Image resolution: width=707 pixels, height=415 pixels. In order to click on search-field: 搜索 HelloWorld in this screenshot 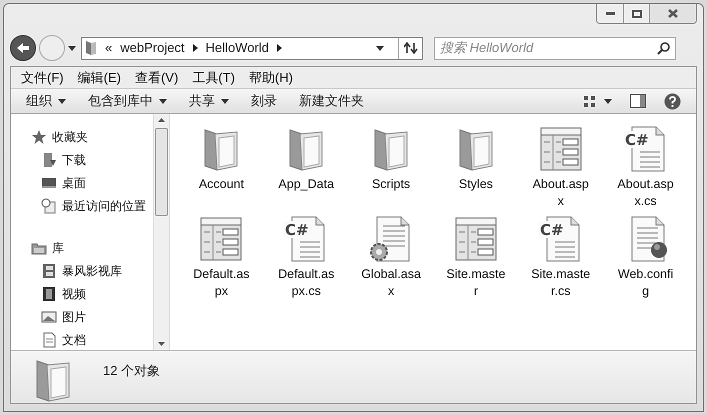, I will do `click(548, 48)`.